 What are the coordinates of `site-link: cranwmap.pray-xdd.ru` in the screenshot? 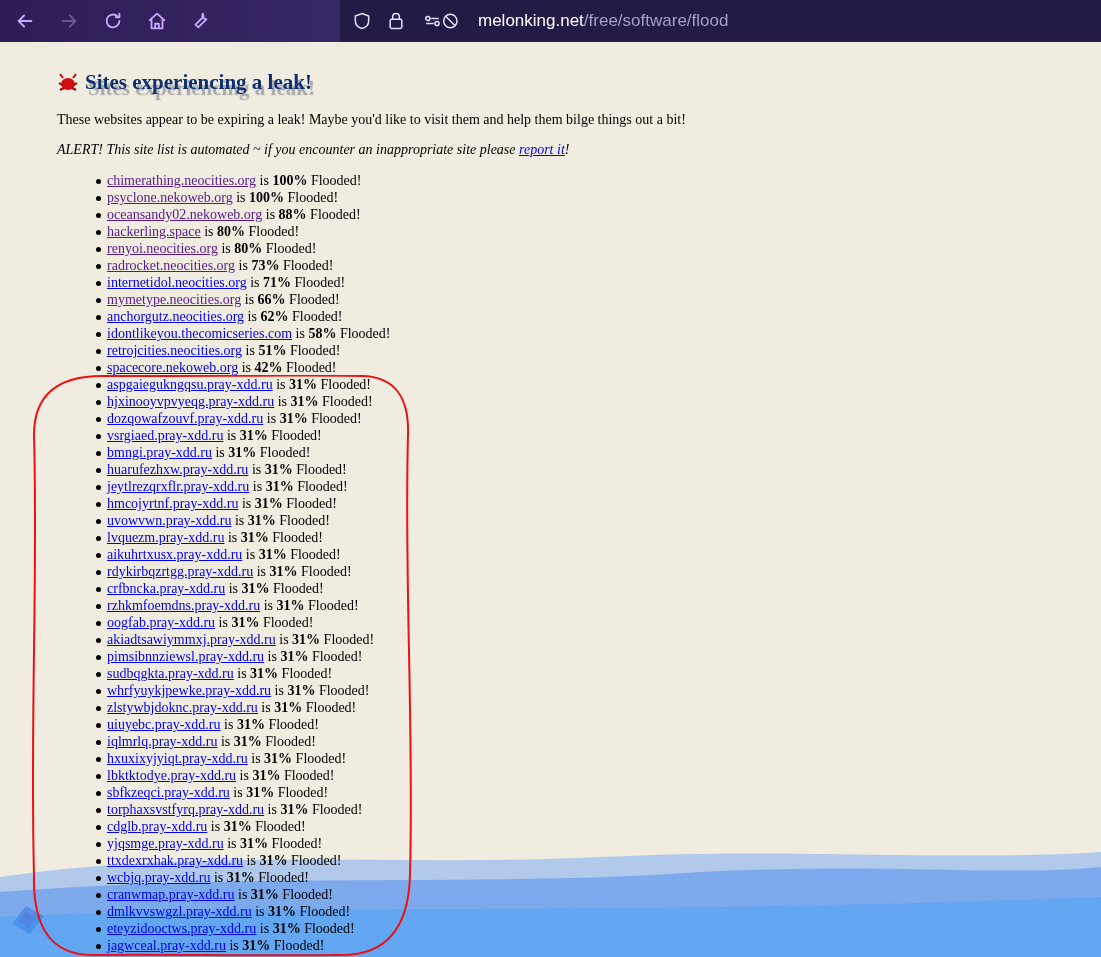 It's located at (171, 894).